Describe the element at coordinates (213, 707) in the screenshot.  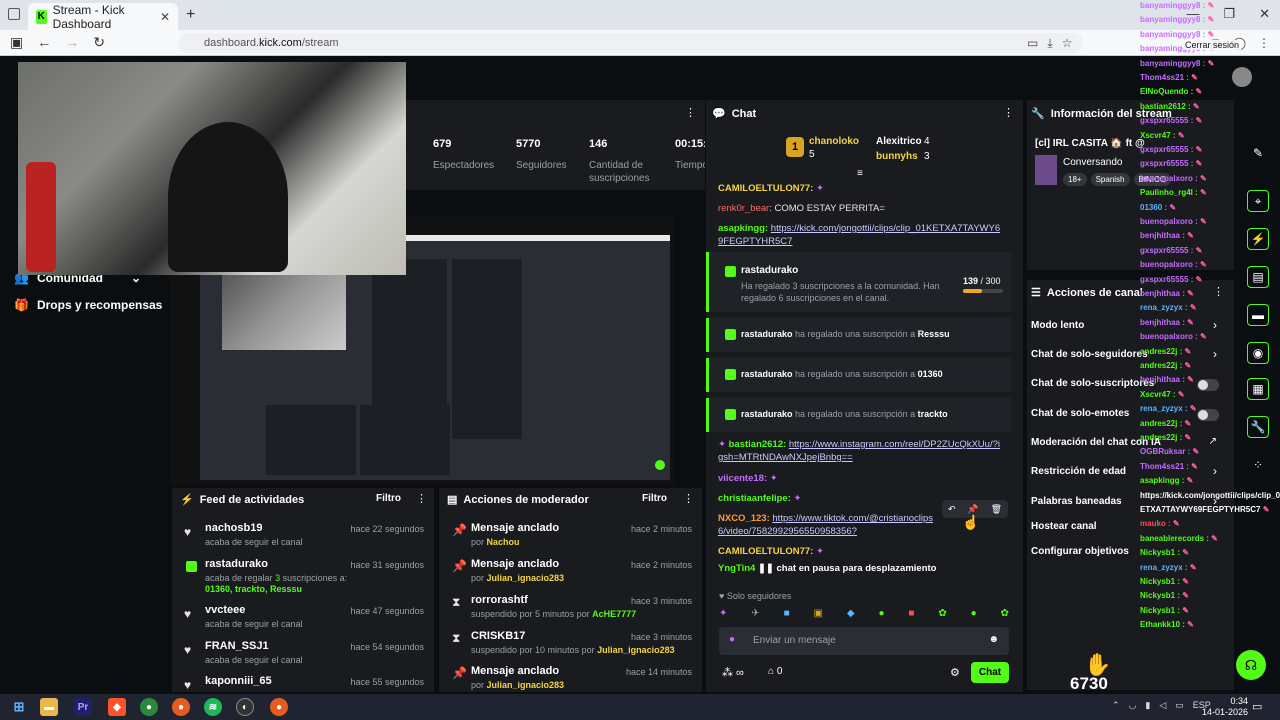
I see `spotify-icon: ≋` at that location.